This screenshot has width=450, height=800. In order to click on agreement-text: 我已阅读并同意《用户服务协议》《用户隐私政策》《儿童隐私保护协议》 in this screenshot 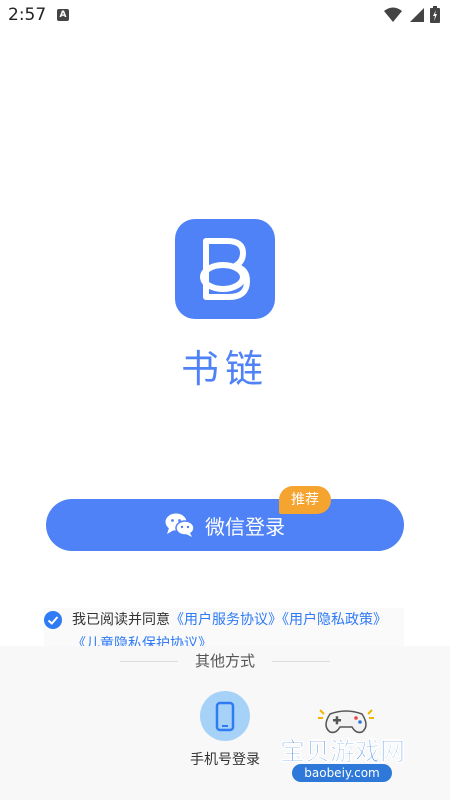, I will do `click(238, 627)`.